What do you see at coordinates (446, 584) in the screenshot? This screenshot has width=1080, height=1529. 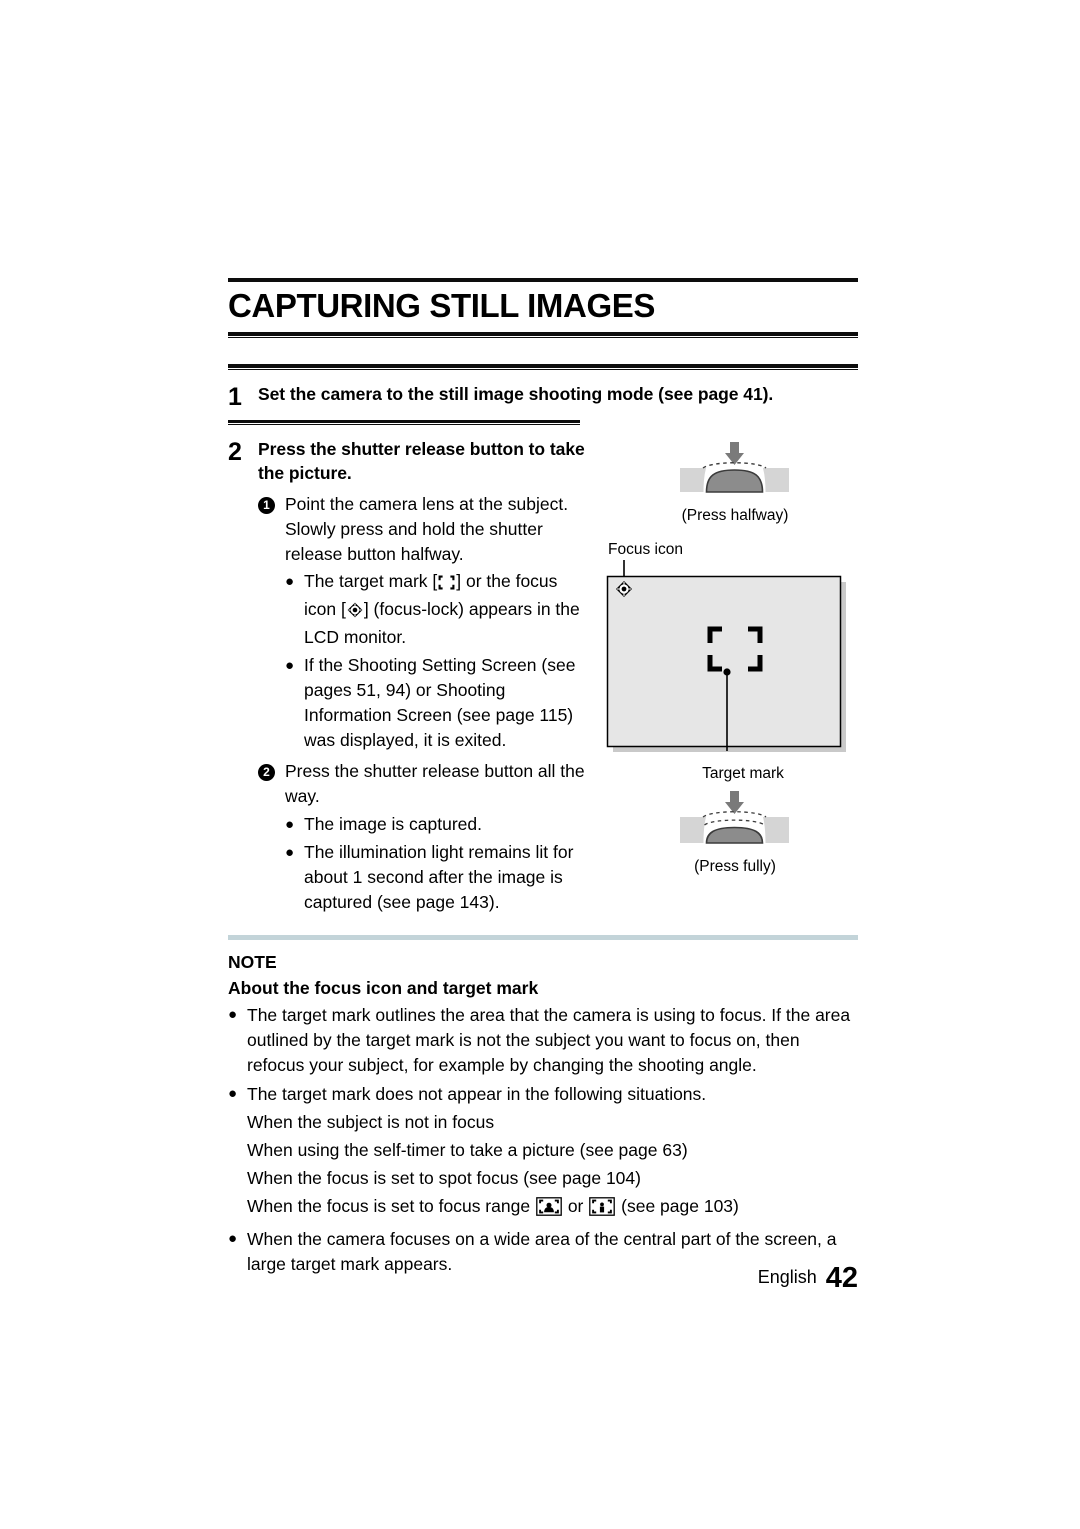 I see `target-mark-icon` at bounding box center [446, 584].